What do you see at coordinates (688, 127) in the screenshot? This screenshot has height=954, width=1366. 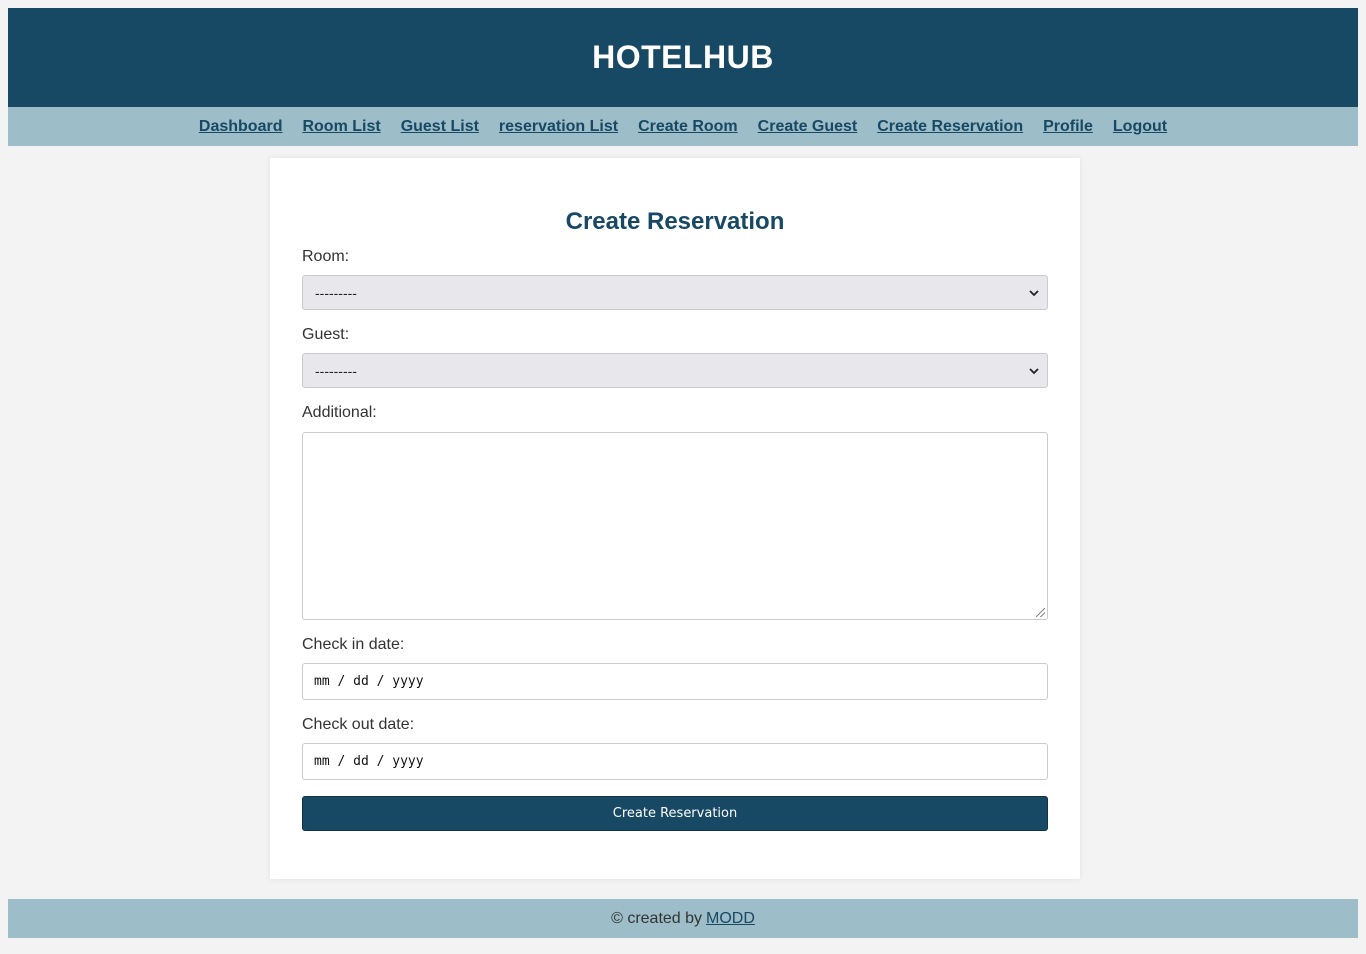 I see `nav-create-room: Create Room` at bounding box center [688, 127].